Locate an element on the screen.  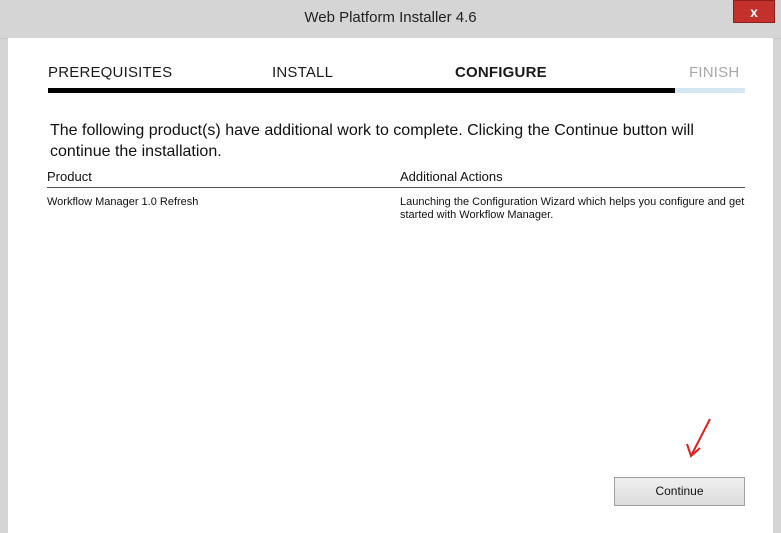
wizard-progress-fill is located at coordinates (362, 90).